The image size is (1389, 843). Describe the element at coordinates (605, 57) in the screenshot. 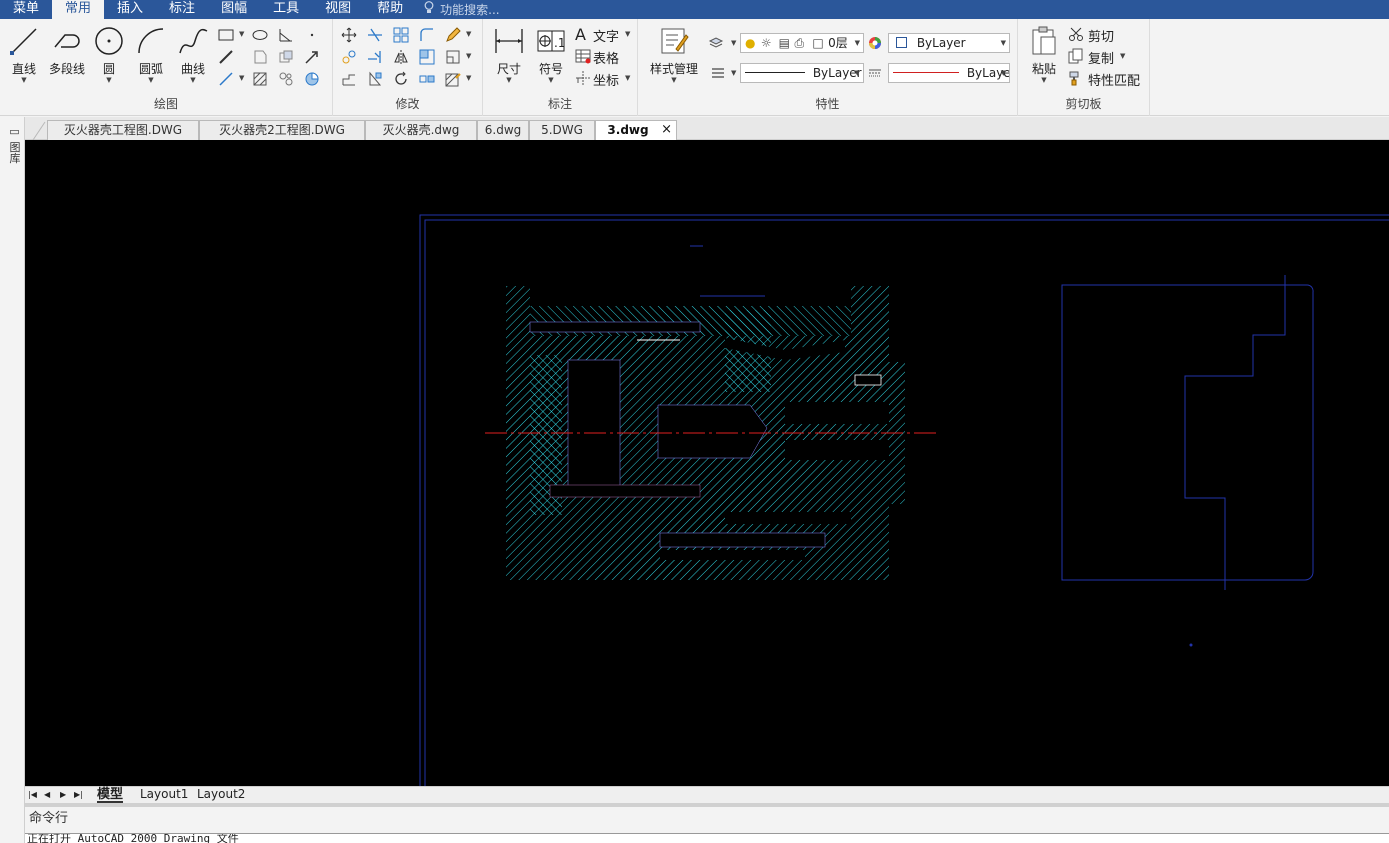

I see `table-button: 表格` at that location.